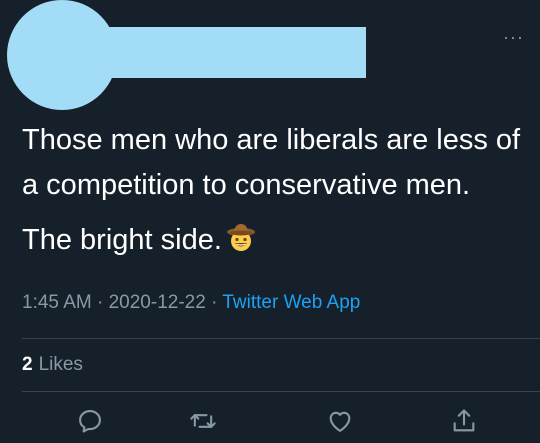 The height and width of the screenshot is (443, 540). I want to click on like-icon, so click(340, 421).